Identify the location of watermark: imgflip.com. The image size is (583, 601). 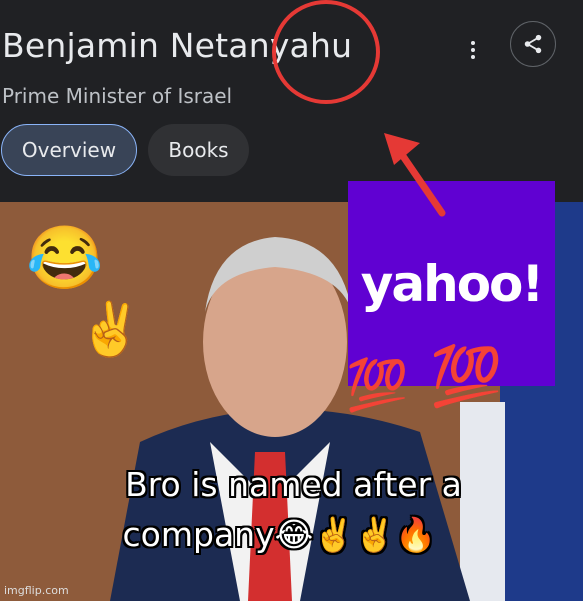
(36, 590).